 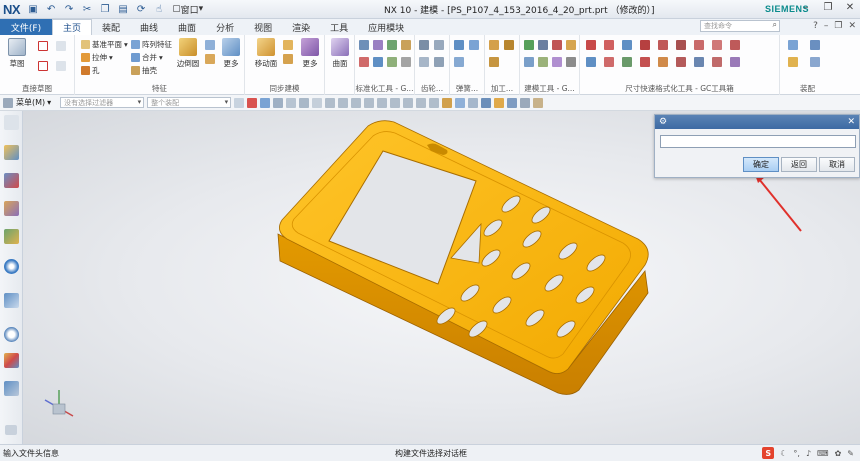 I want to click on draft-icon, so click(x=210, y=59).